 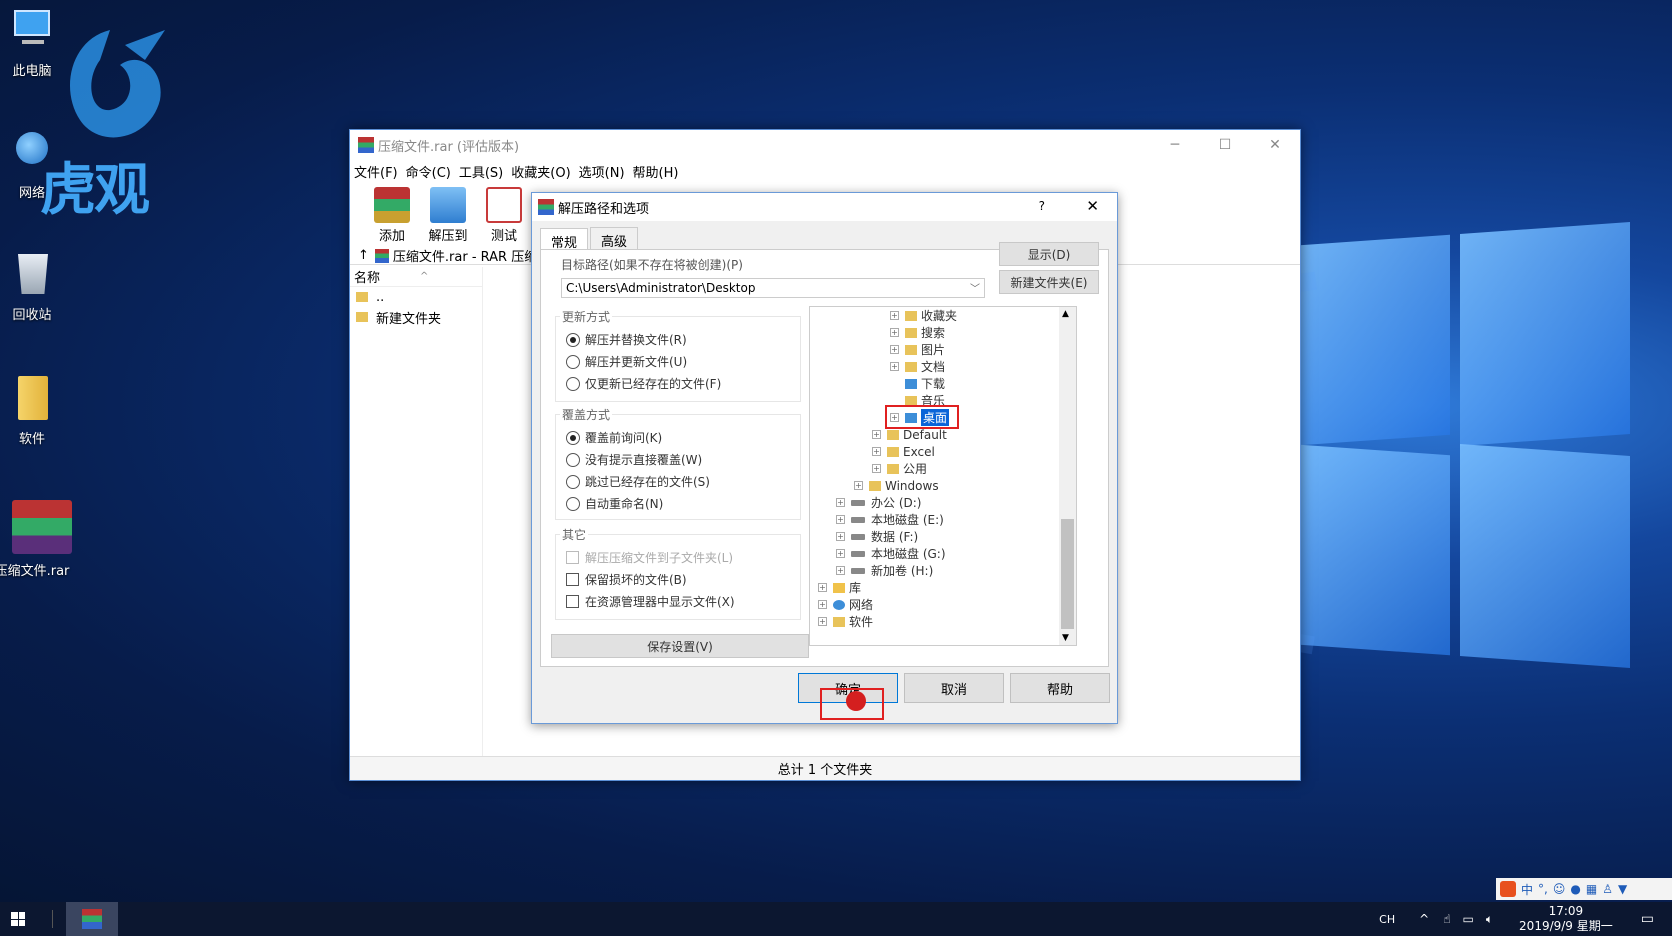 I want to click on save-settings-button: 保存设置(V), so click(x=680, y=646).